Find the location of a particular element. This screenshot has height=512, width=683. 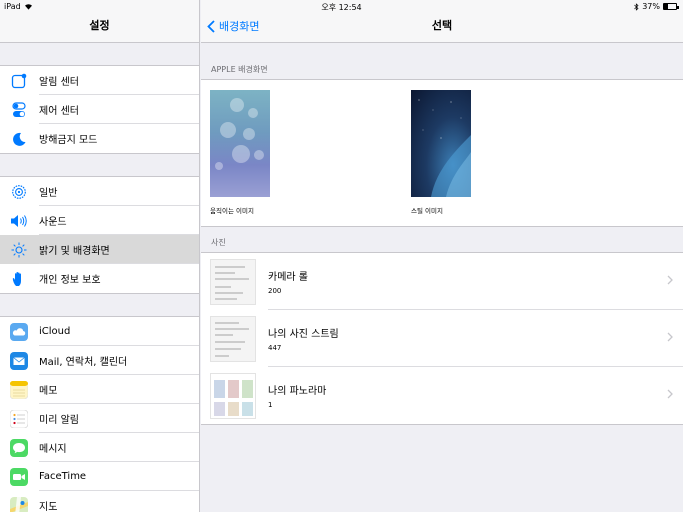

maps-icon is located at coordinates (19, 504).